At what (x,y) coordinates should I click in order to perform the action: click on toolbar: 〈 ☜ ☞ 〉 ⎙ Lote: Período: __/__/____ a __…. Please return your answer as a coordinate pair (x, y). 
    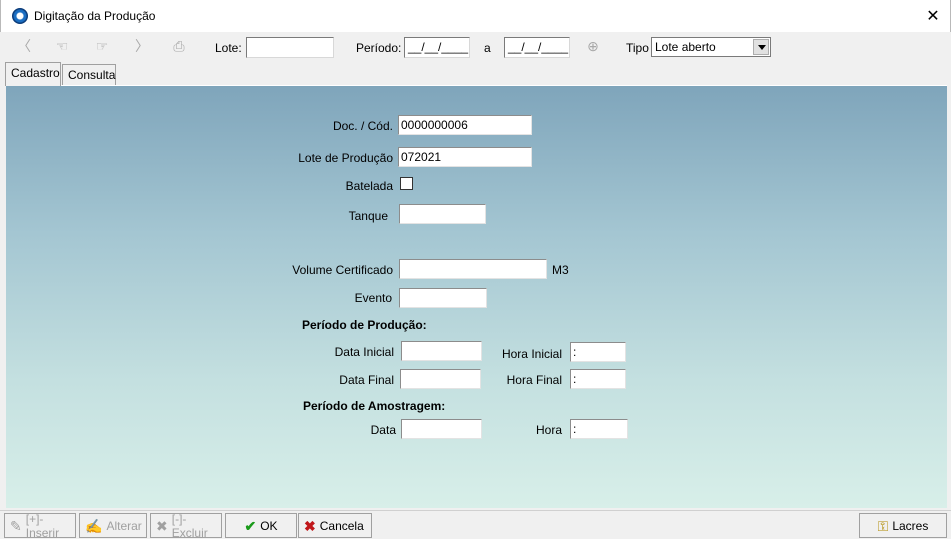
    Looking at the image, I should click on (475, 47).